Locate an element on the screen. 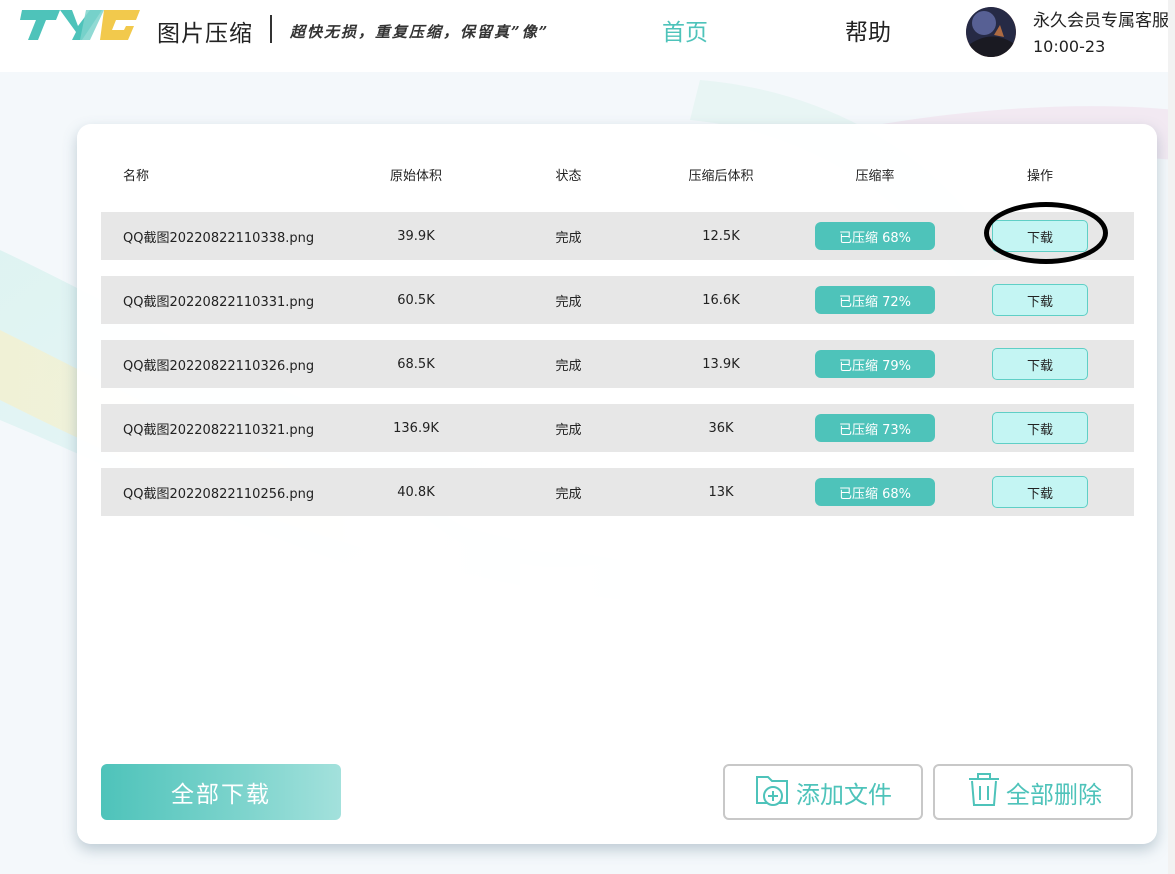  compressed-size: 12.5K is located at coordinates (721, 236).